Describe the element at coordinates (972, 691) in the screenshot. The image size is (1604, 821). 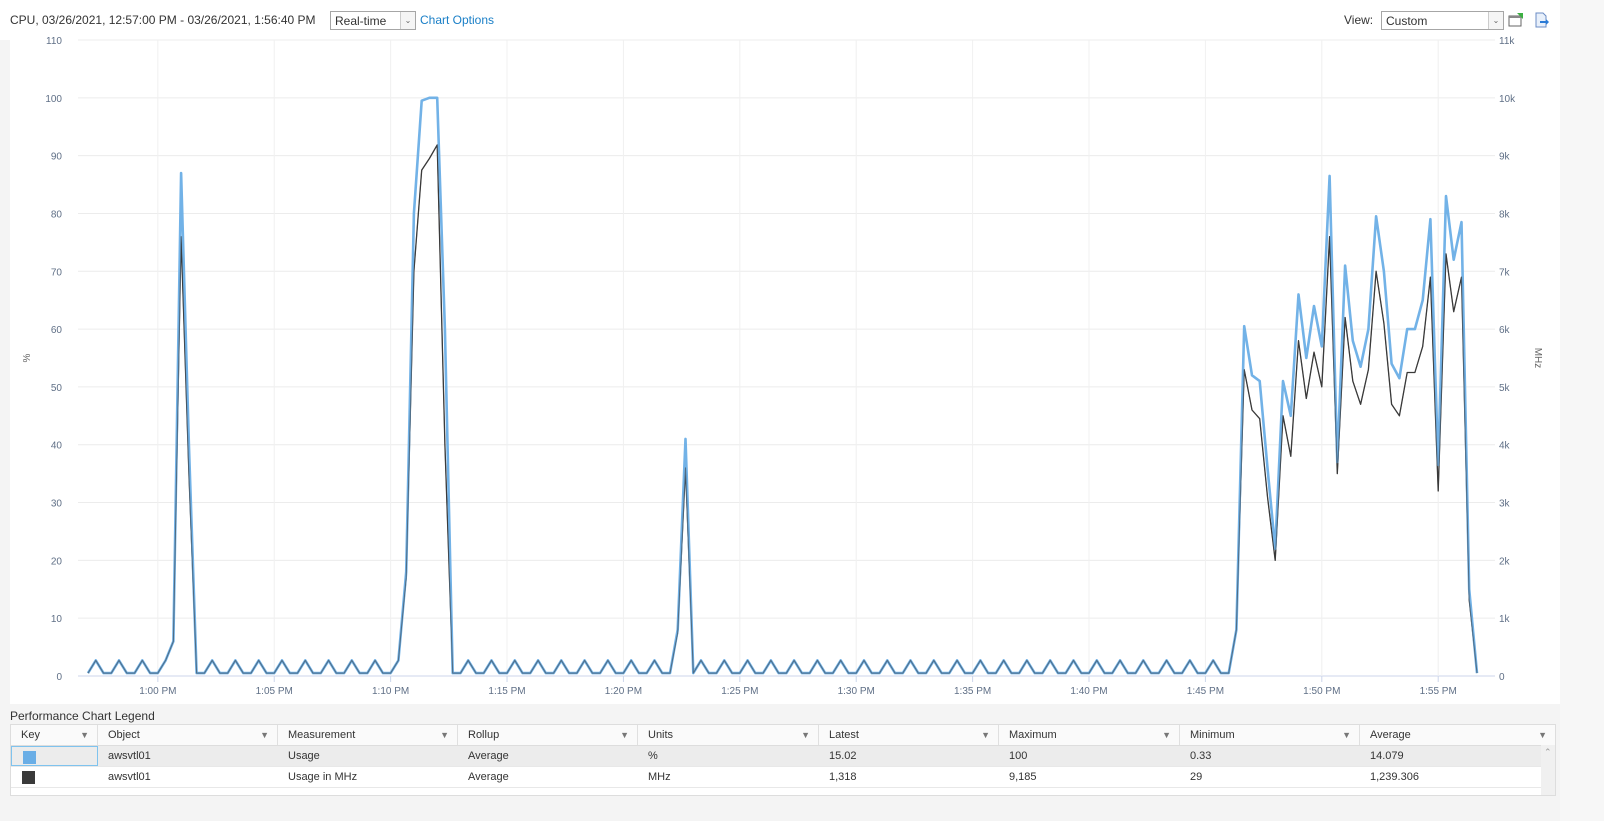
I see `x-tick-label: 1:35 PM` at that location.